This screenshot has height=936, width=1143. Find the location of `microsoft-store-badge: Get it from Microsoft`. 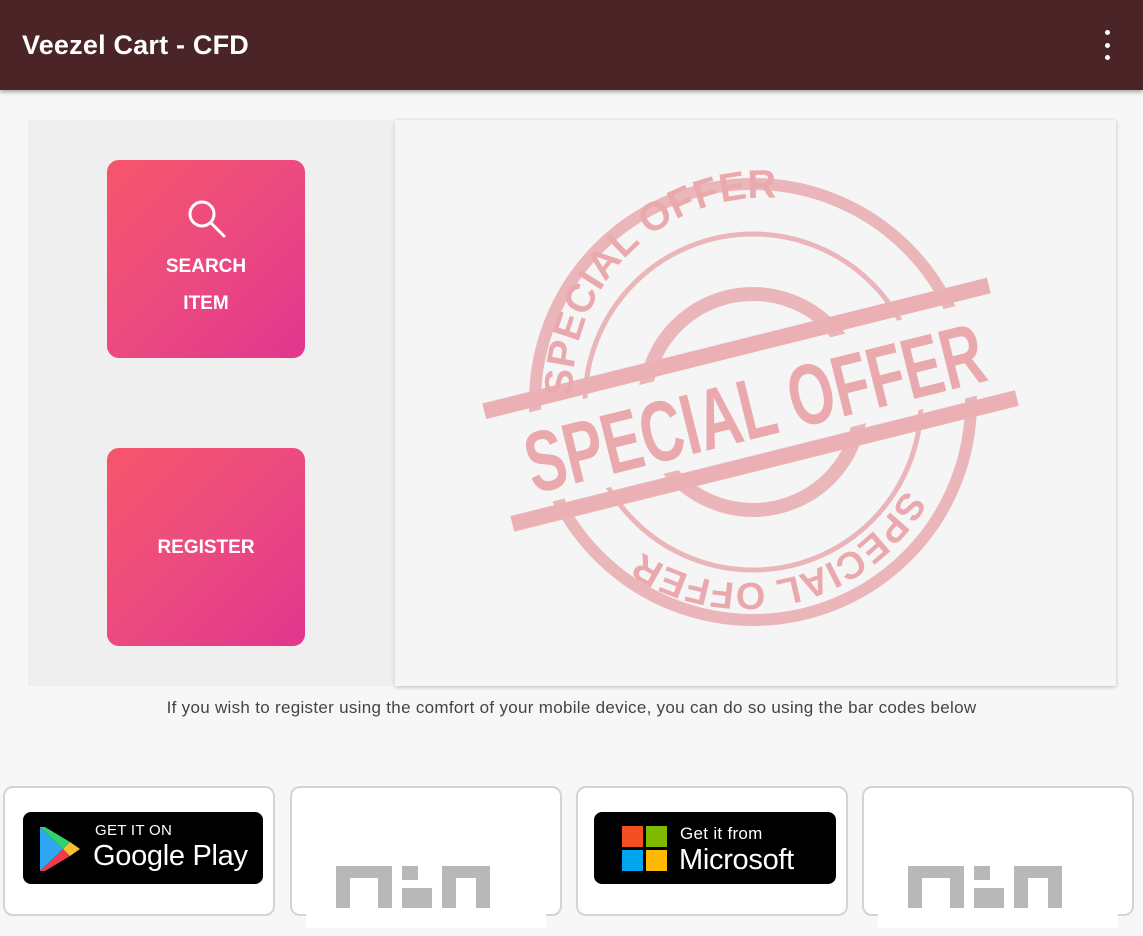

microsoft-store-badge: Get it from Microsoft is located at coordinates (715, 848).